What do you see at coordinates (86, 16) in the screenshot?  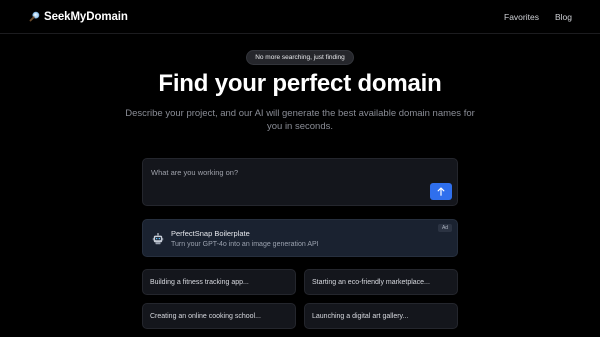 I see `brand-name: SeekMyDomain` at bounding box center [86, 16].